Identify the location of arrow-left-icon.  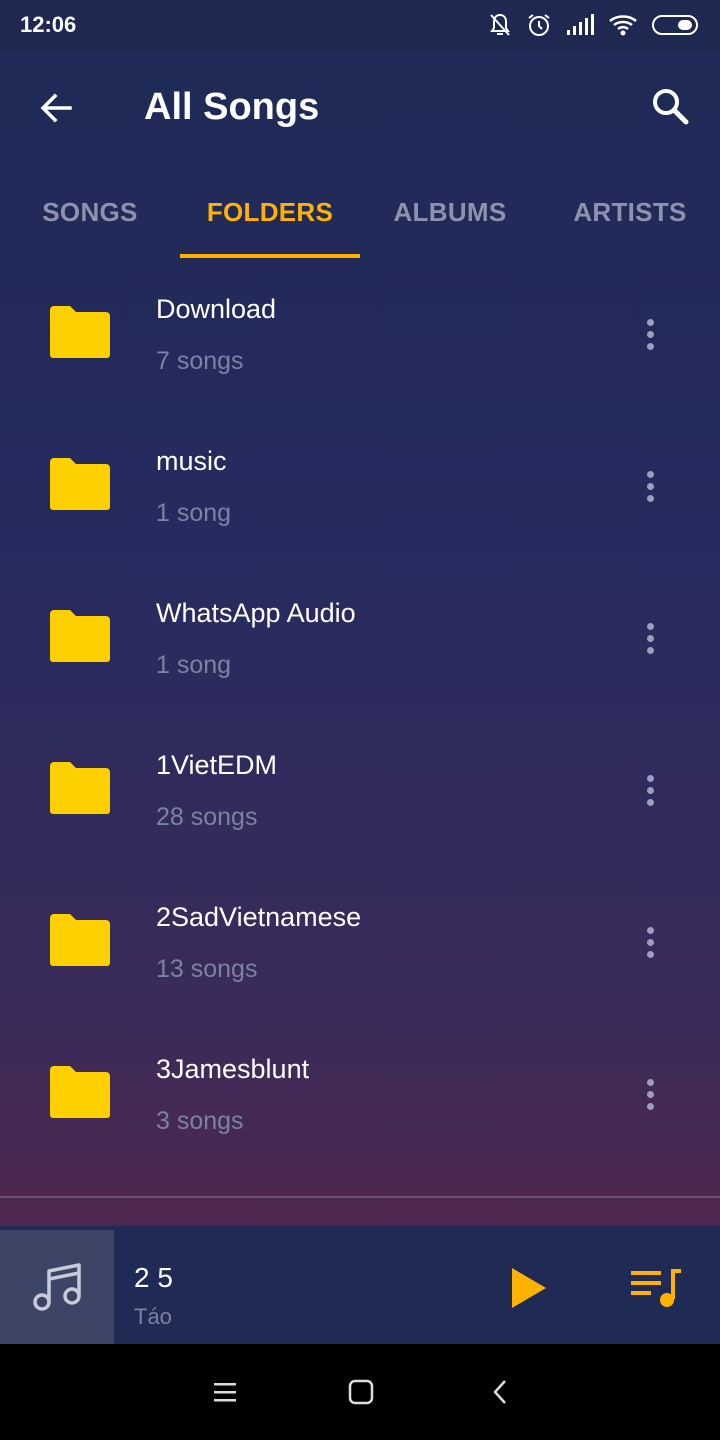
(56, 108).